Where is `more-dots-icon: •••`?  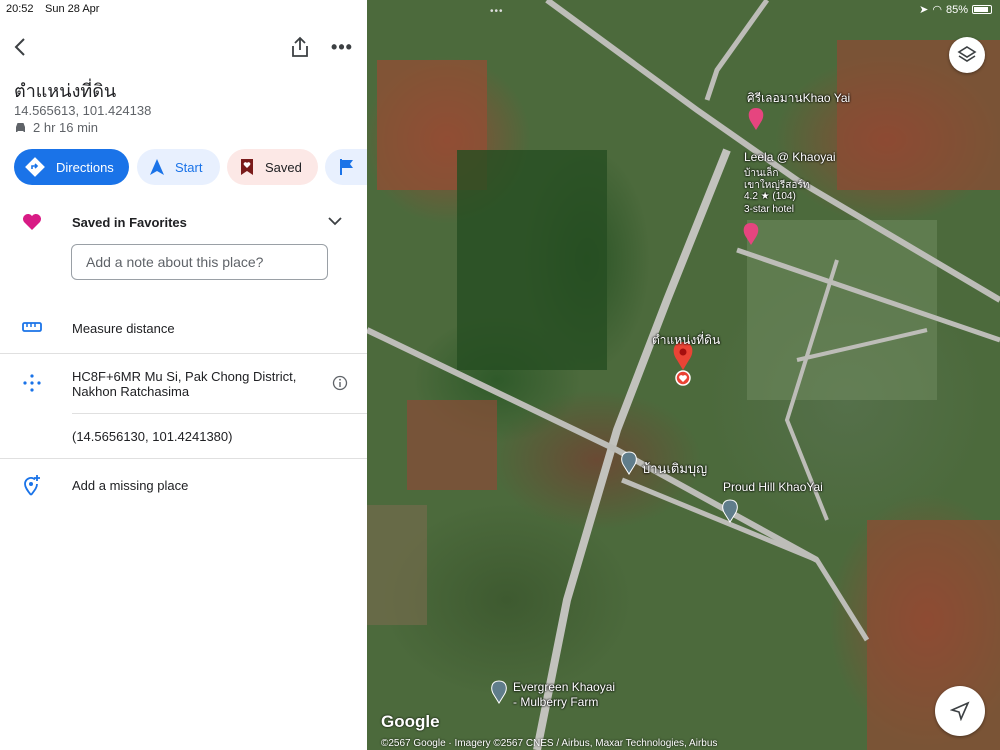 more-dots-icon: ••• is located at coordinates (342, 46).